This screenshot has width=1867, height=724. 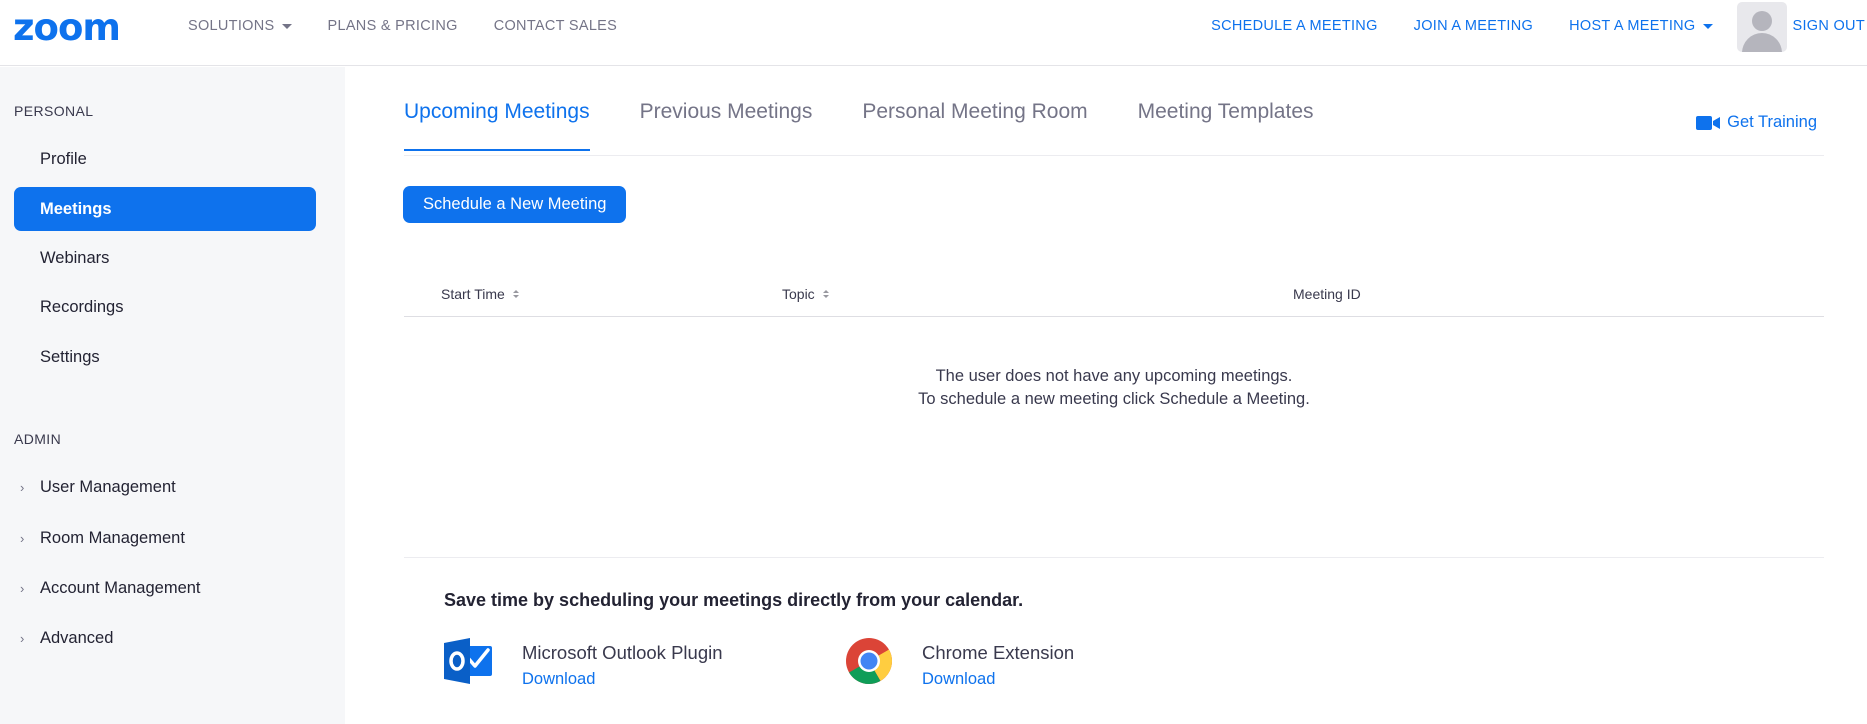 I want to click on sidebar-item-label: Account Management, so click(x=120, y=587).